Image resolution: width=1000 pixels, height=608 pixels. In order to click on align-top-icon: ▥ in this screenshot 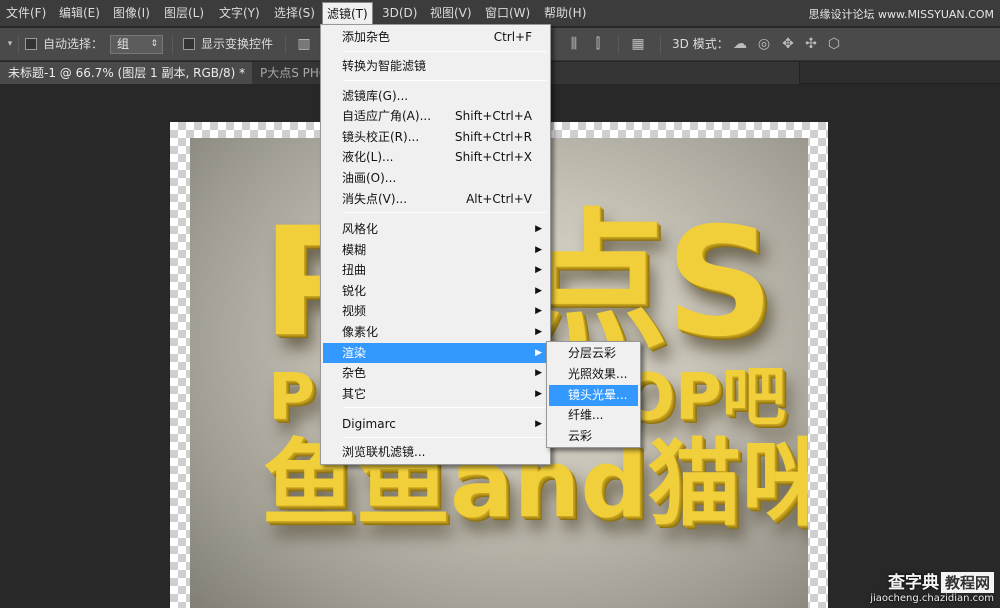, I will do `click(304, 44)`.